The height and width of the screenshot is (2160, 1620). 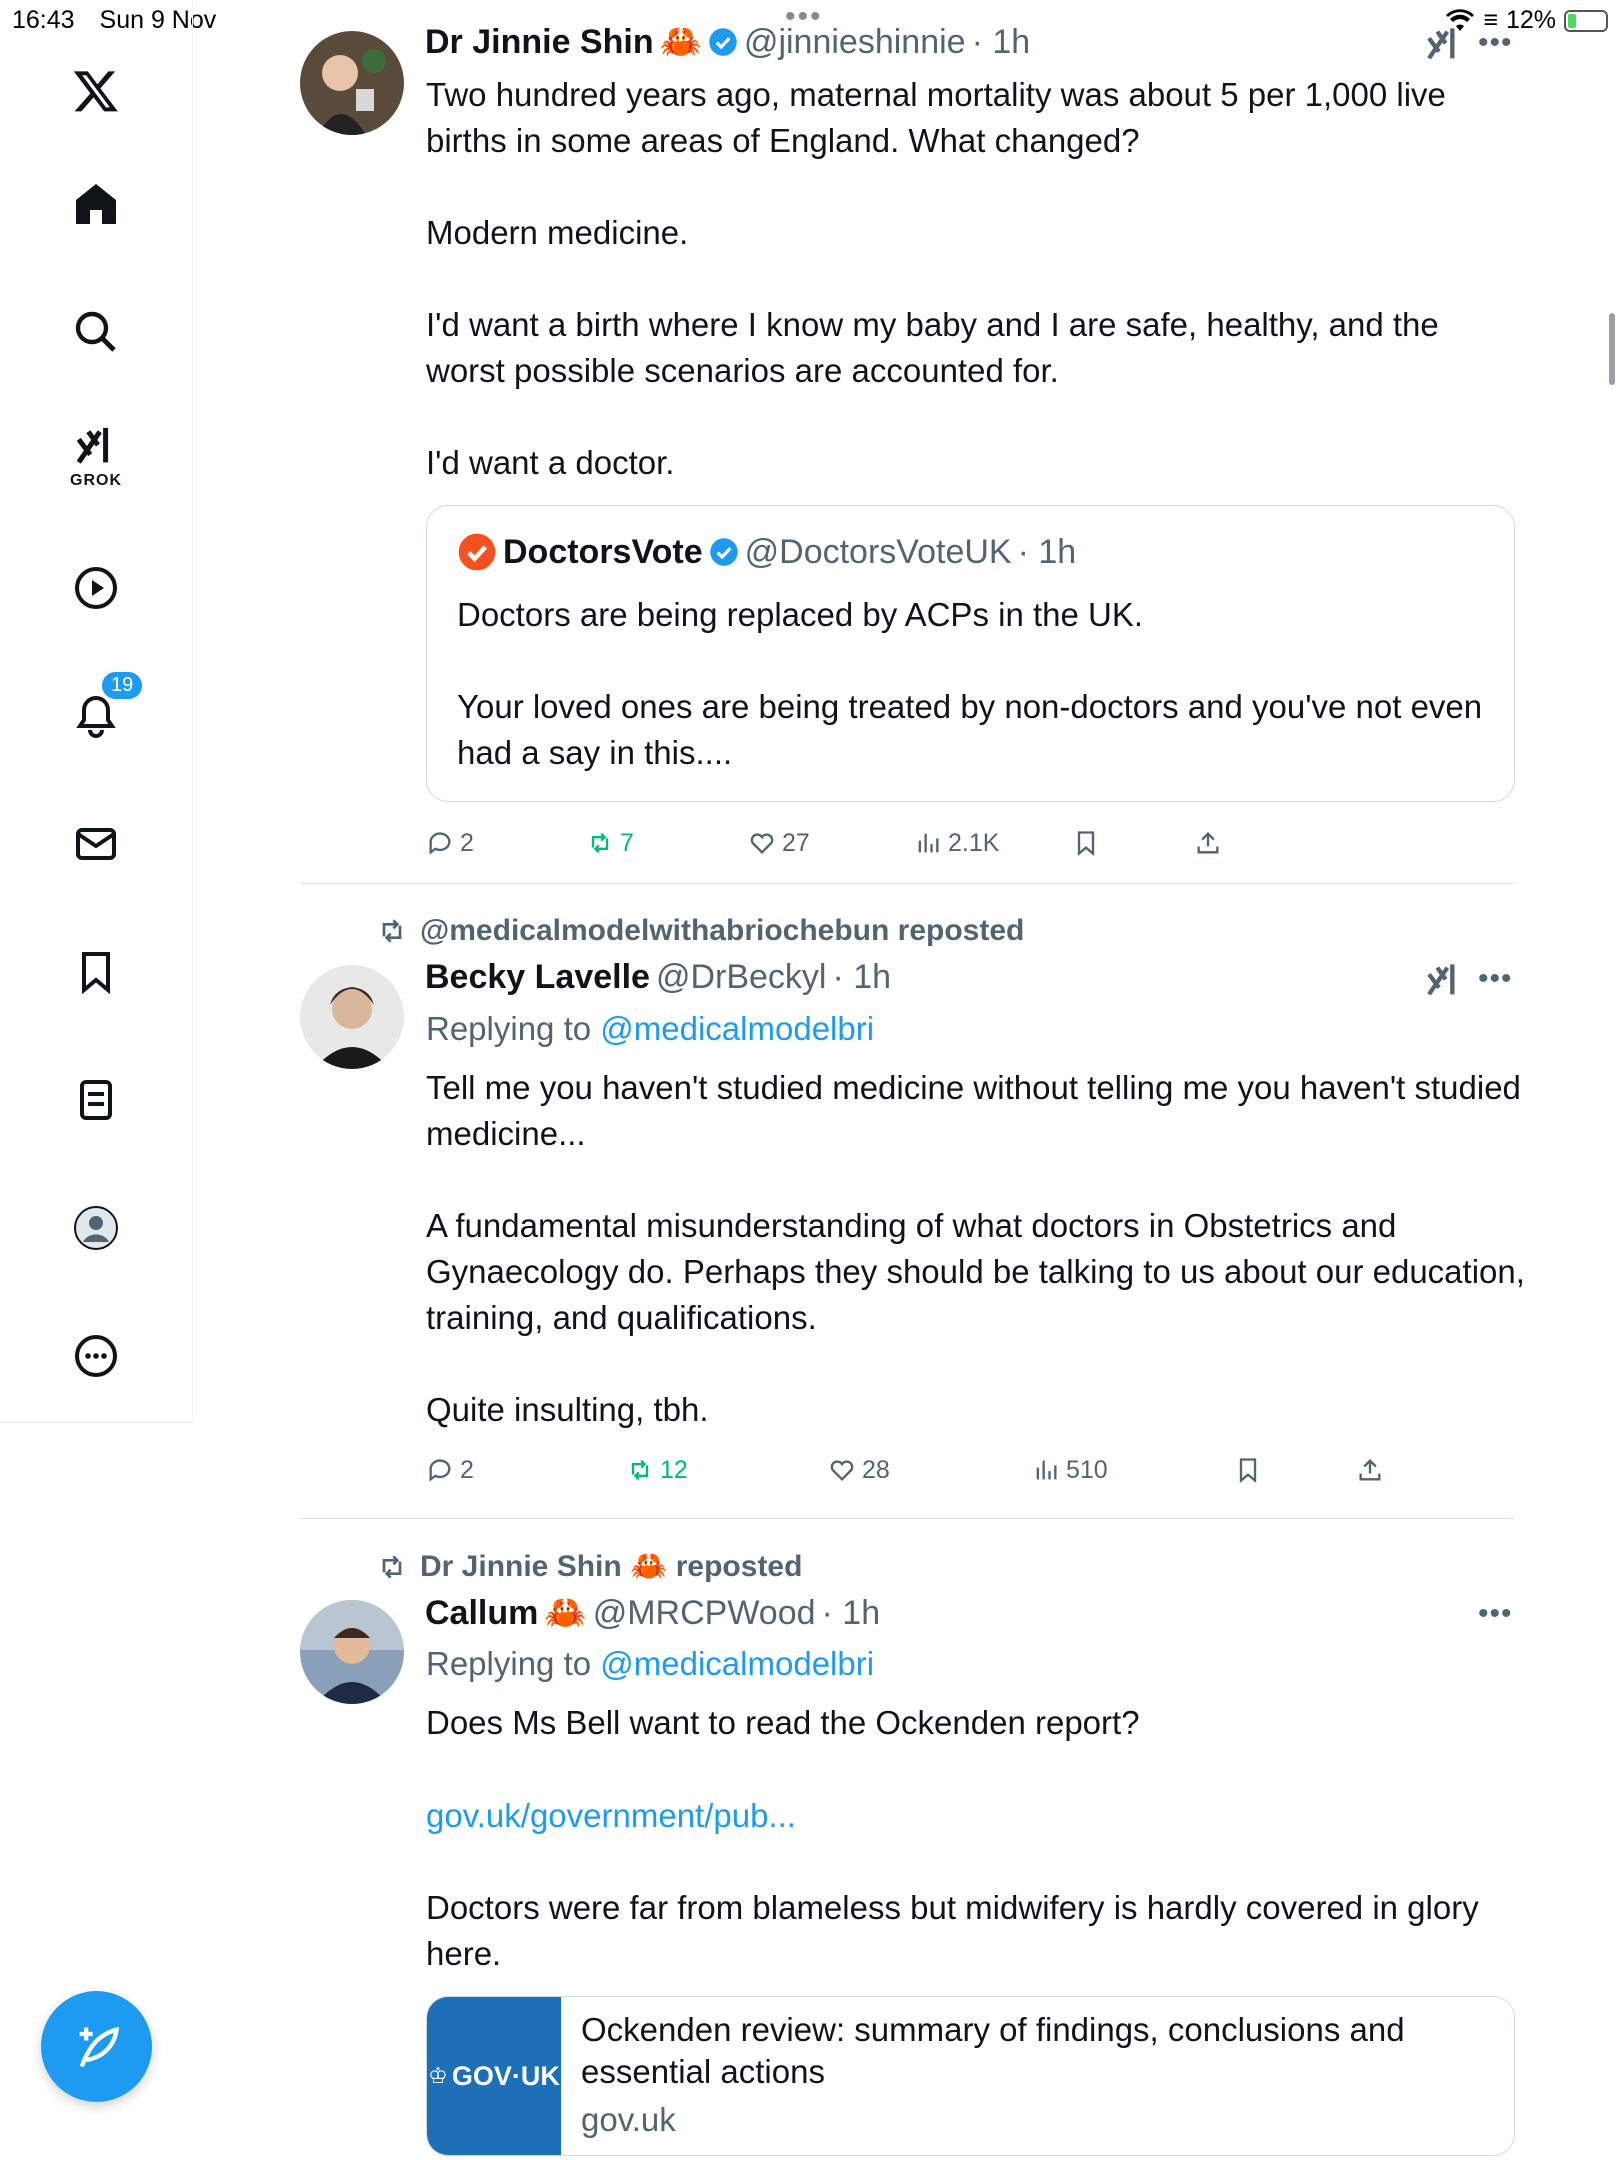 I want to click on notifications-icon: 19, so click(x=102, y=711).